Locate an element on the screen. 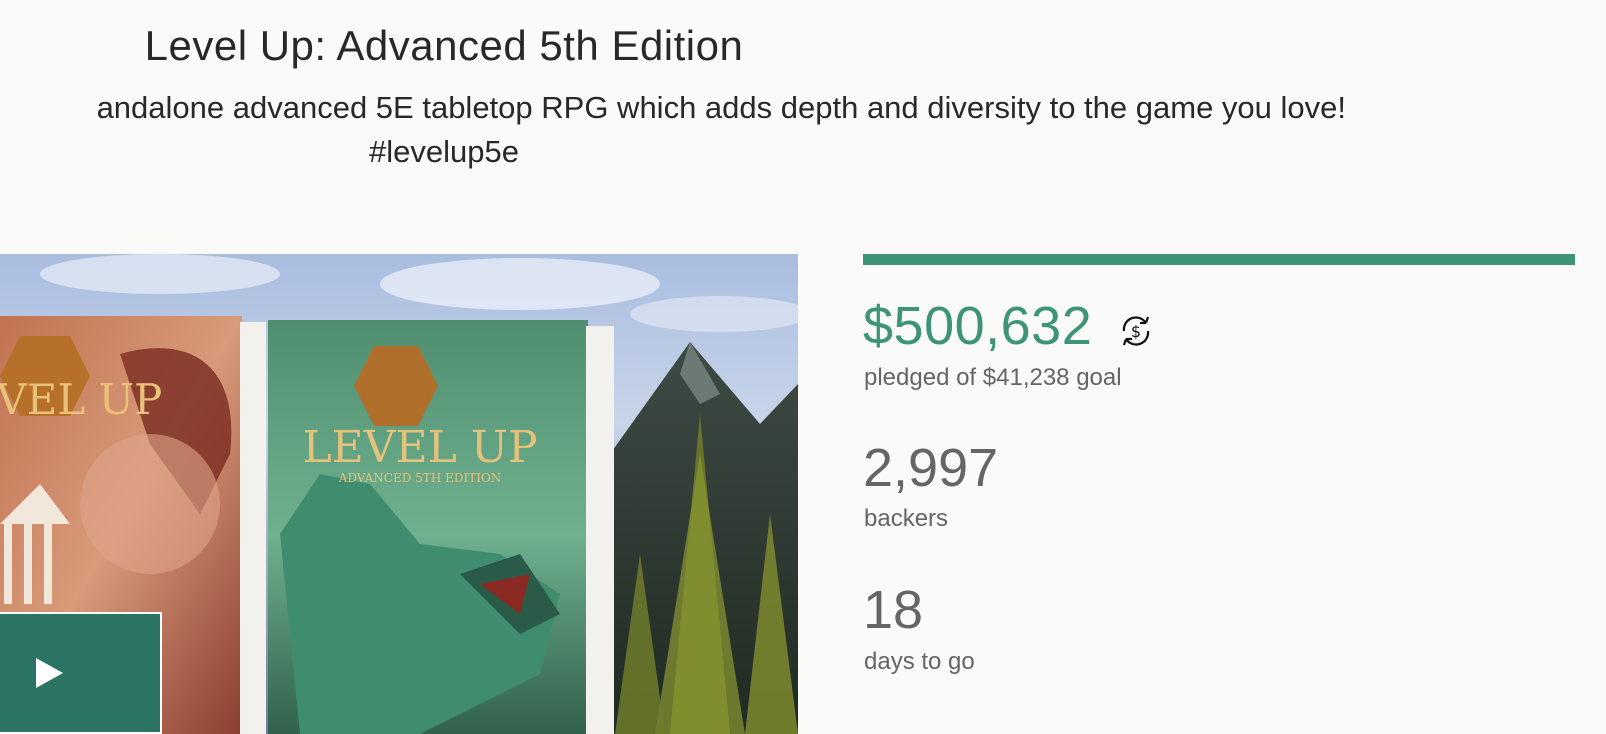 The image size is (1606, 734). red-book-cover-title: LEVEL UP is located at coordinates (81, 399).